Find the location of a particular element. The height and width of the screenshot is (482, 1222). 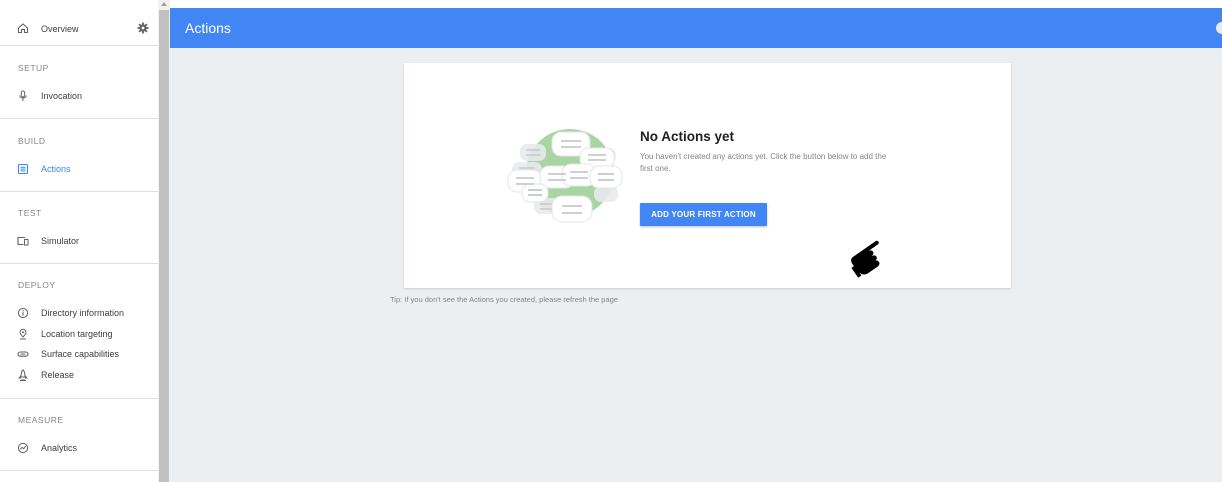

sidebar-item-release: Release is located at coordinates (79, 375).